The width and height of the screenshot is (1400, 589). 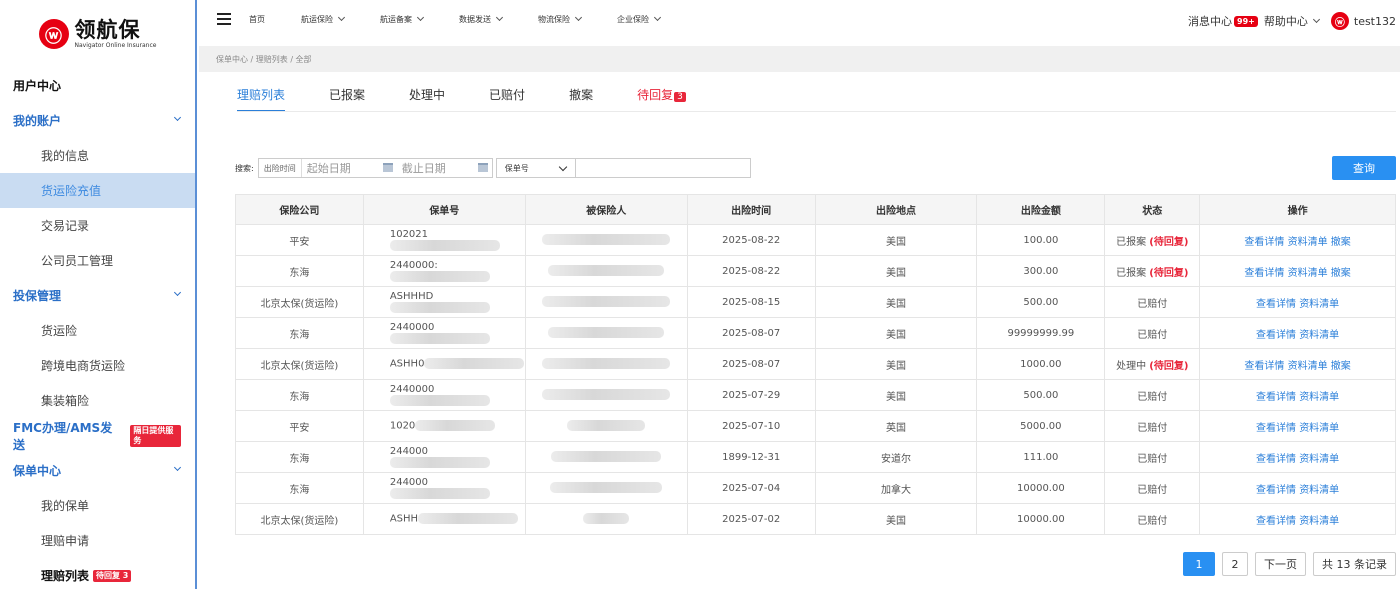 I want to click on tab-processing: 处理中, so click(x=427, y=99).